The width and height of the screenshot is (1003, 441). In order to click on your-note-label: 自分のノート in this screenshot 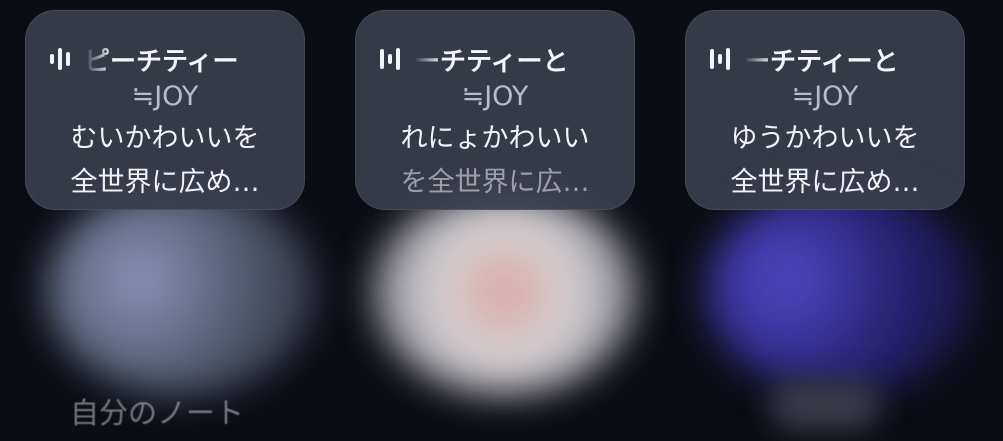, I will do `click(157, 413)`.